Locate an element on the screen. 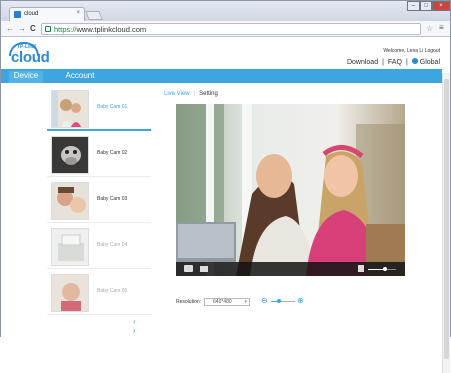 The width and height of the screenshot is (451, 373). snapshot-camera-icon is located at coordinates (188, 268).